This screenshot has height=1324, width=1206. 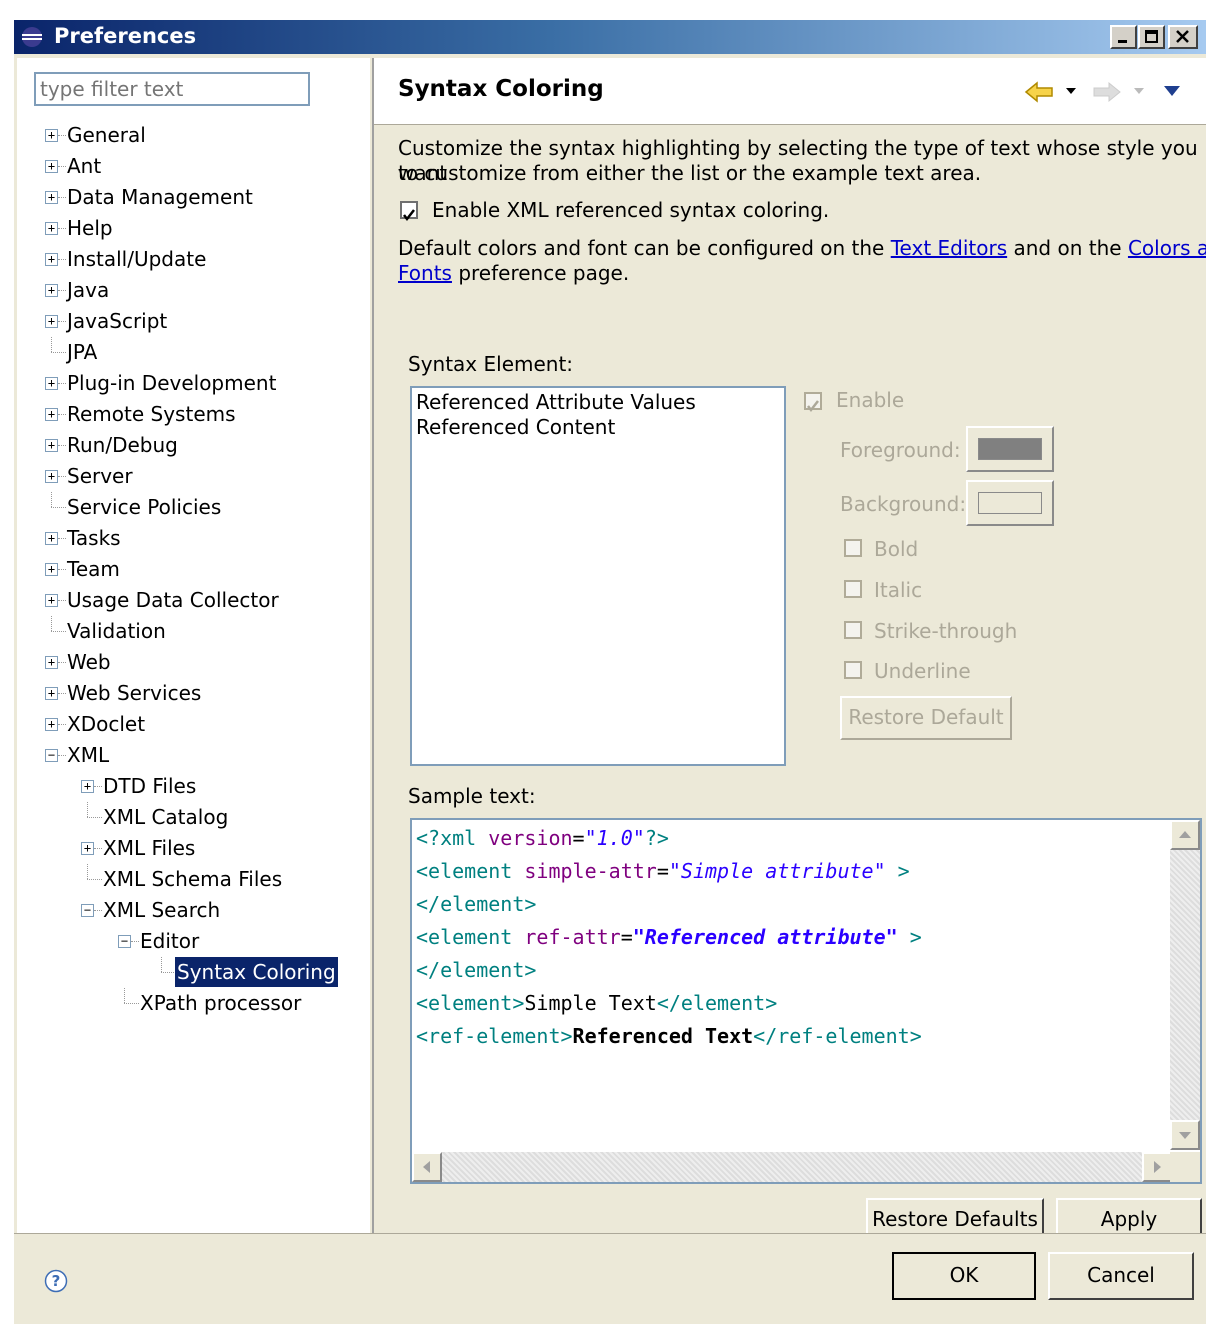 I want to click on tree-item: + Run/Debug, so click(x=207, y=445).